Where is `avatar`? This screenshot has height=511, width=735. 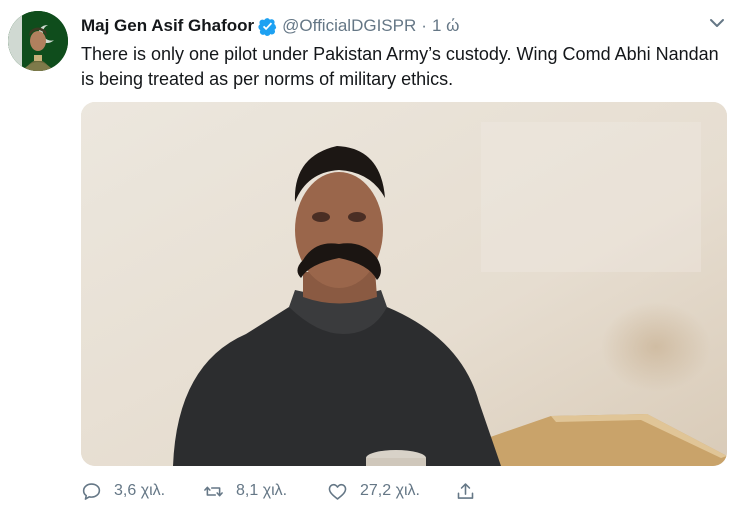
avatar is located at coordinates (38, 41).